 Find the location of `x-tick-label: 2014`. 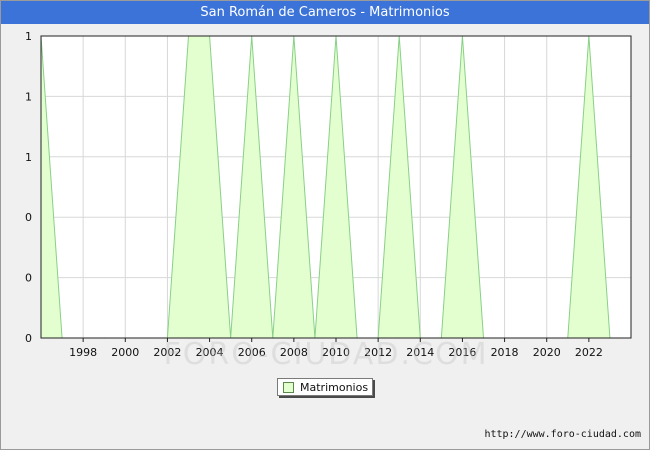

x-tick-label: 2014 is located at coordinates (420, 352).